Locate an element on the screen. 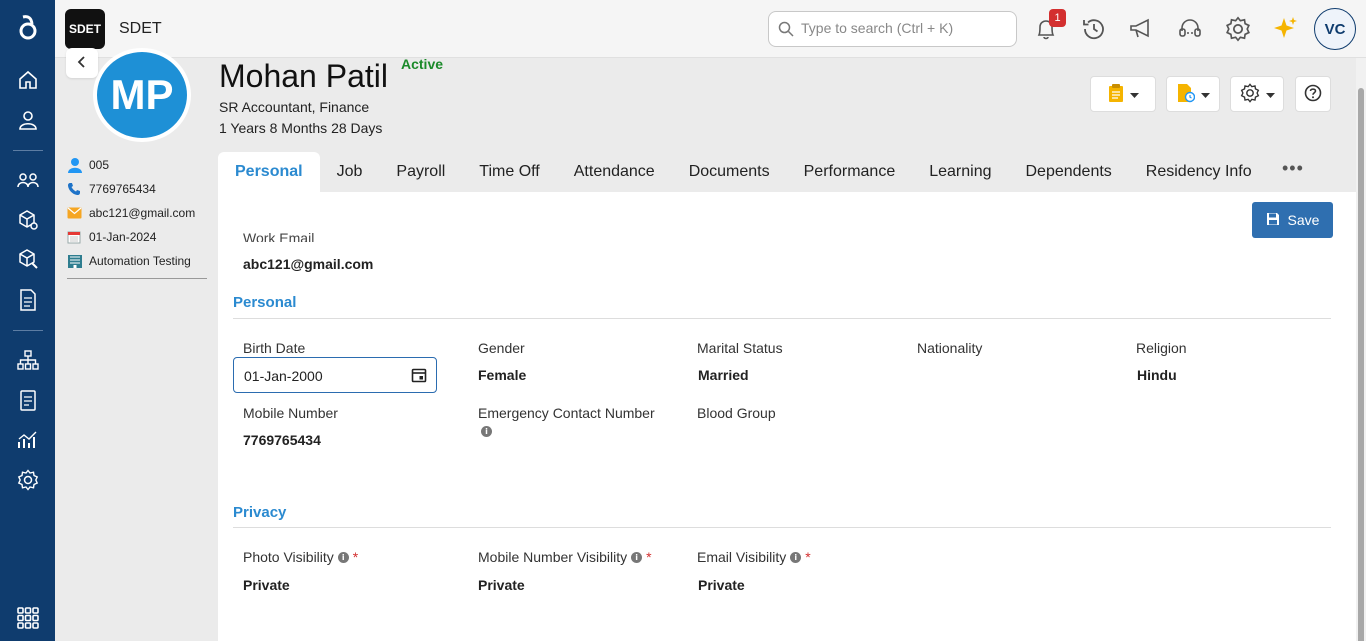  megaphone-icon is located at coordinates (1141, 29).